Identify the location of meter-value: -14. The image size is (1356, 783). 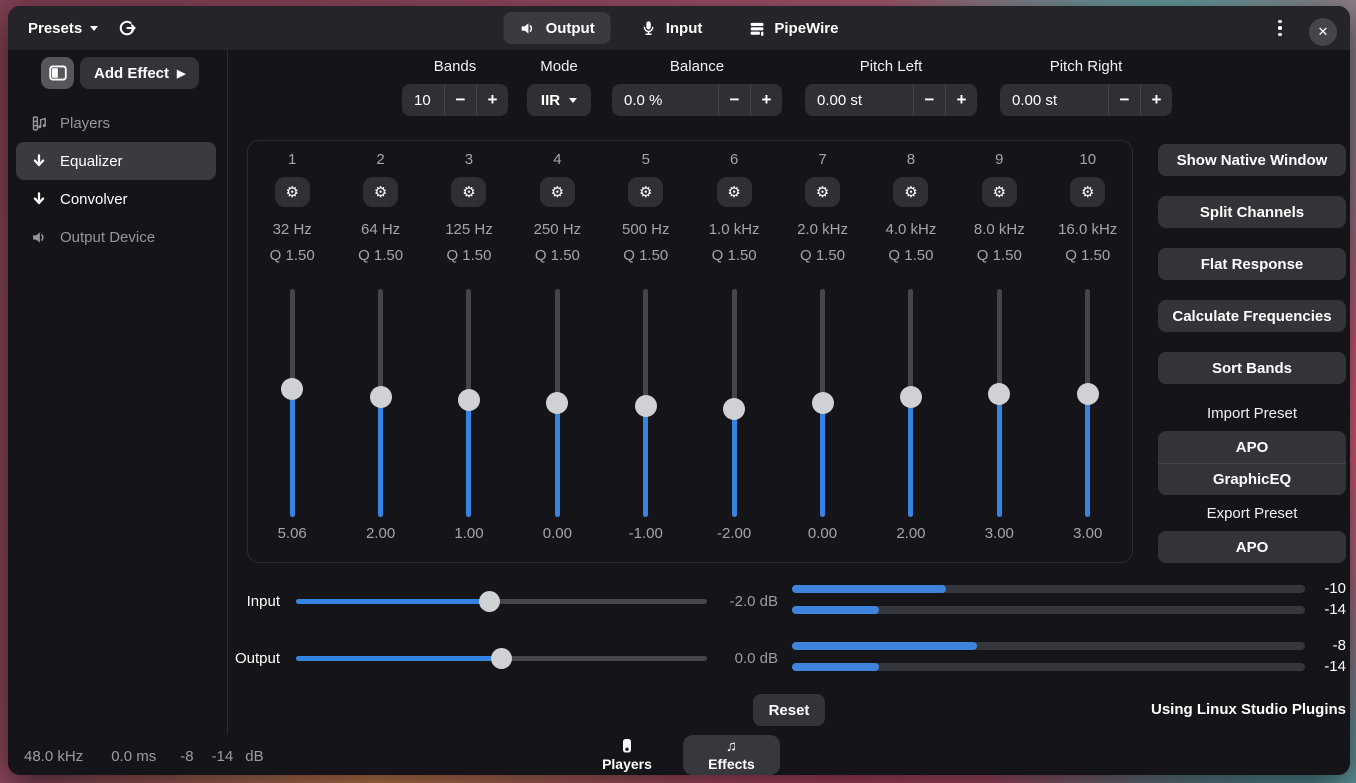
(1335, 666).